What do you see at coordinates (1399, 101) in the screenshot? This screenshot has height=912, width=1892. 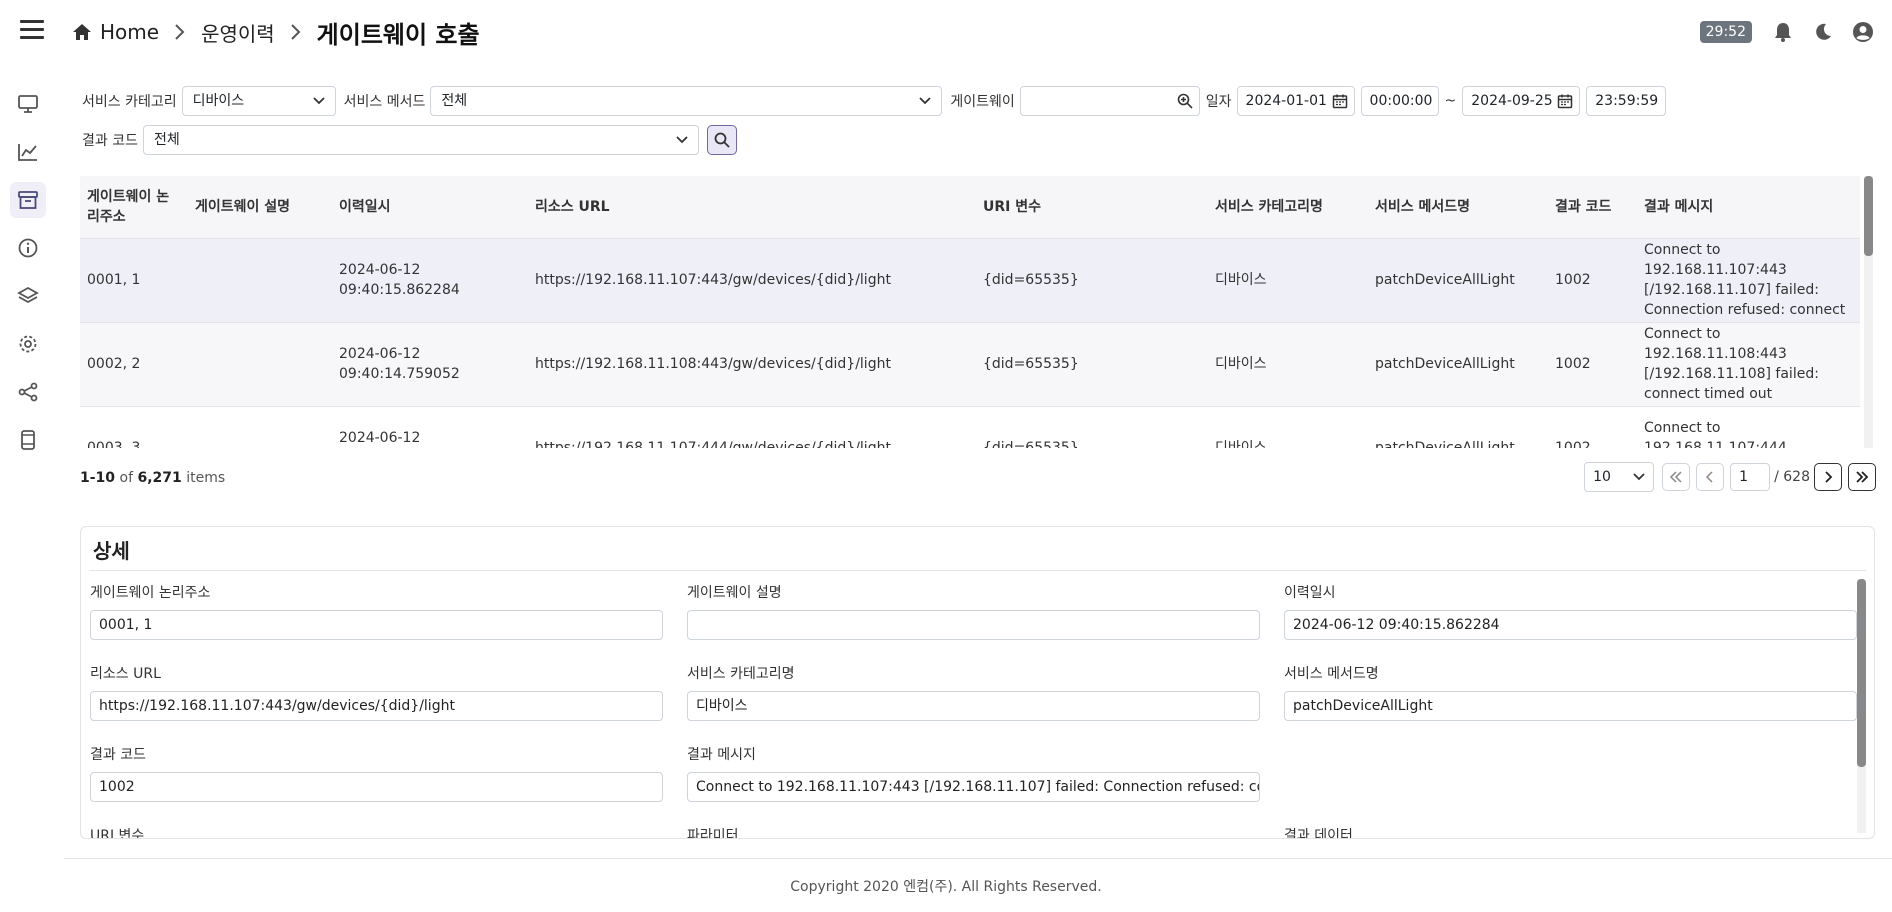 I see `time-from-input: 00:00:00` at bounding box center [1399, 101].